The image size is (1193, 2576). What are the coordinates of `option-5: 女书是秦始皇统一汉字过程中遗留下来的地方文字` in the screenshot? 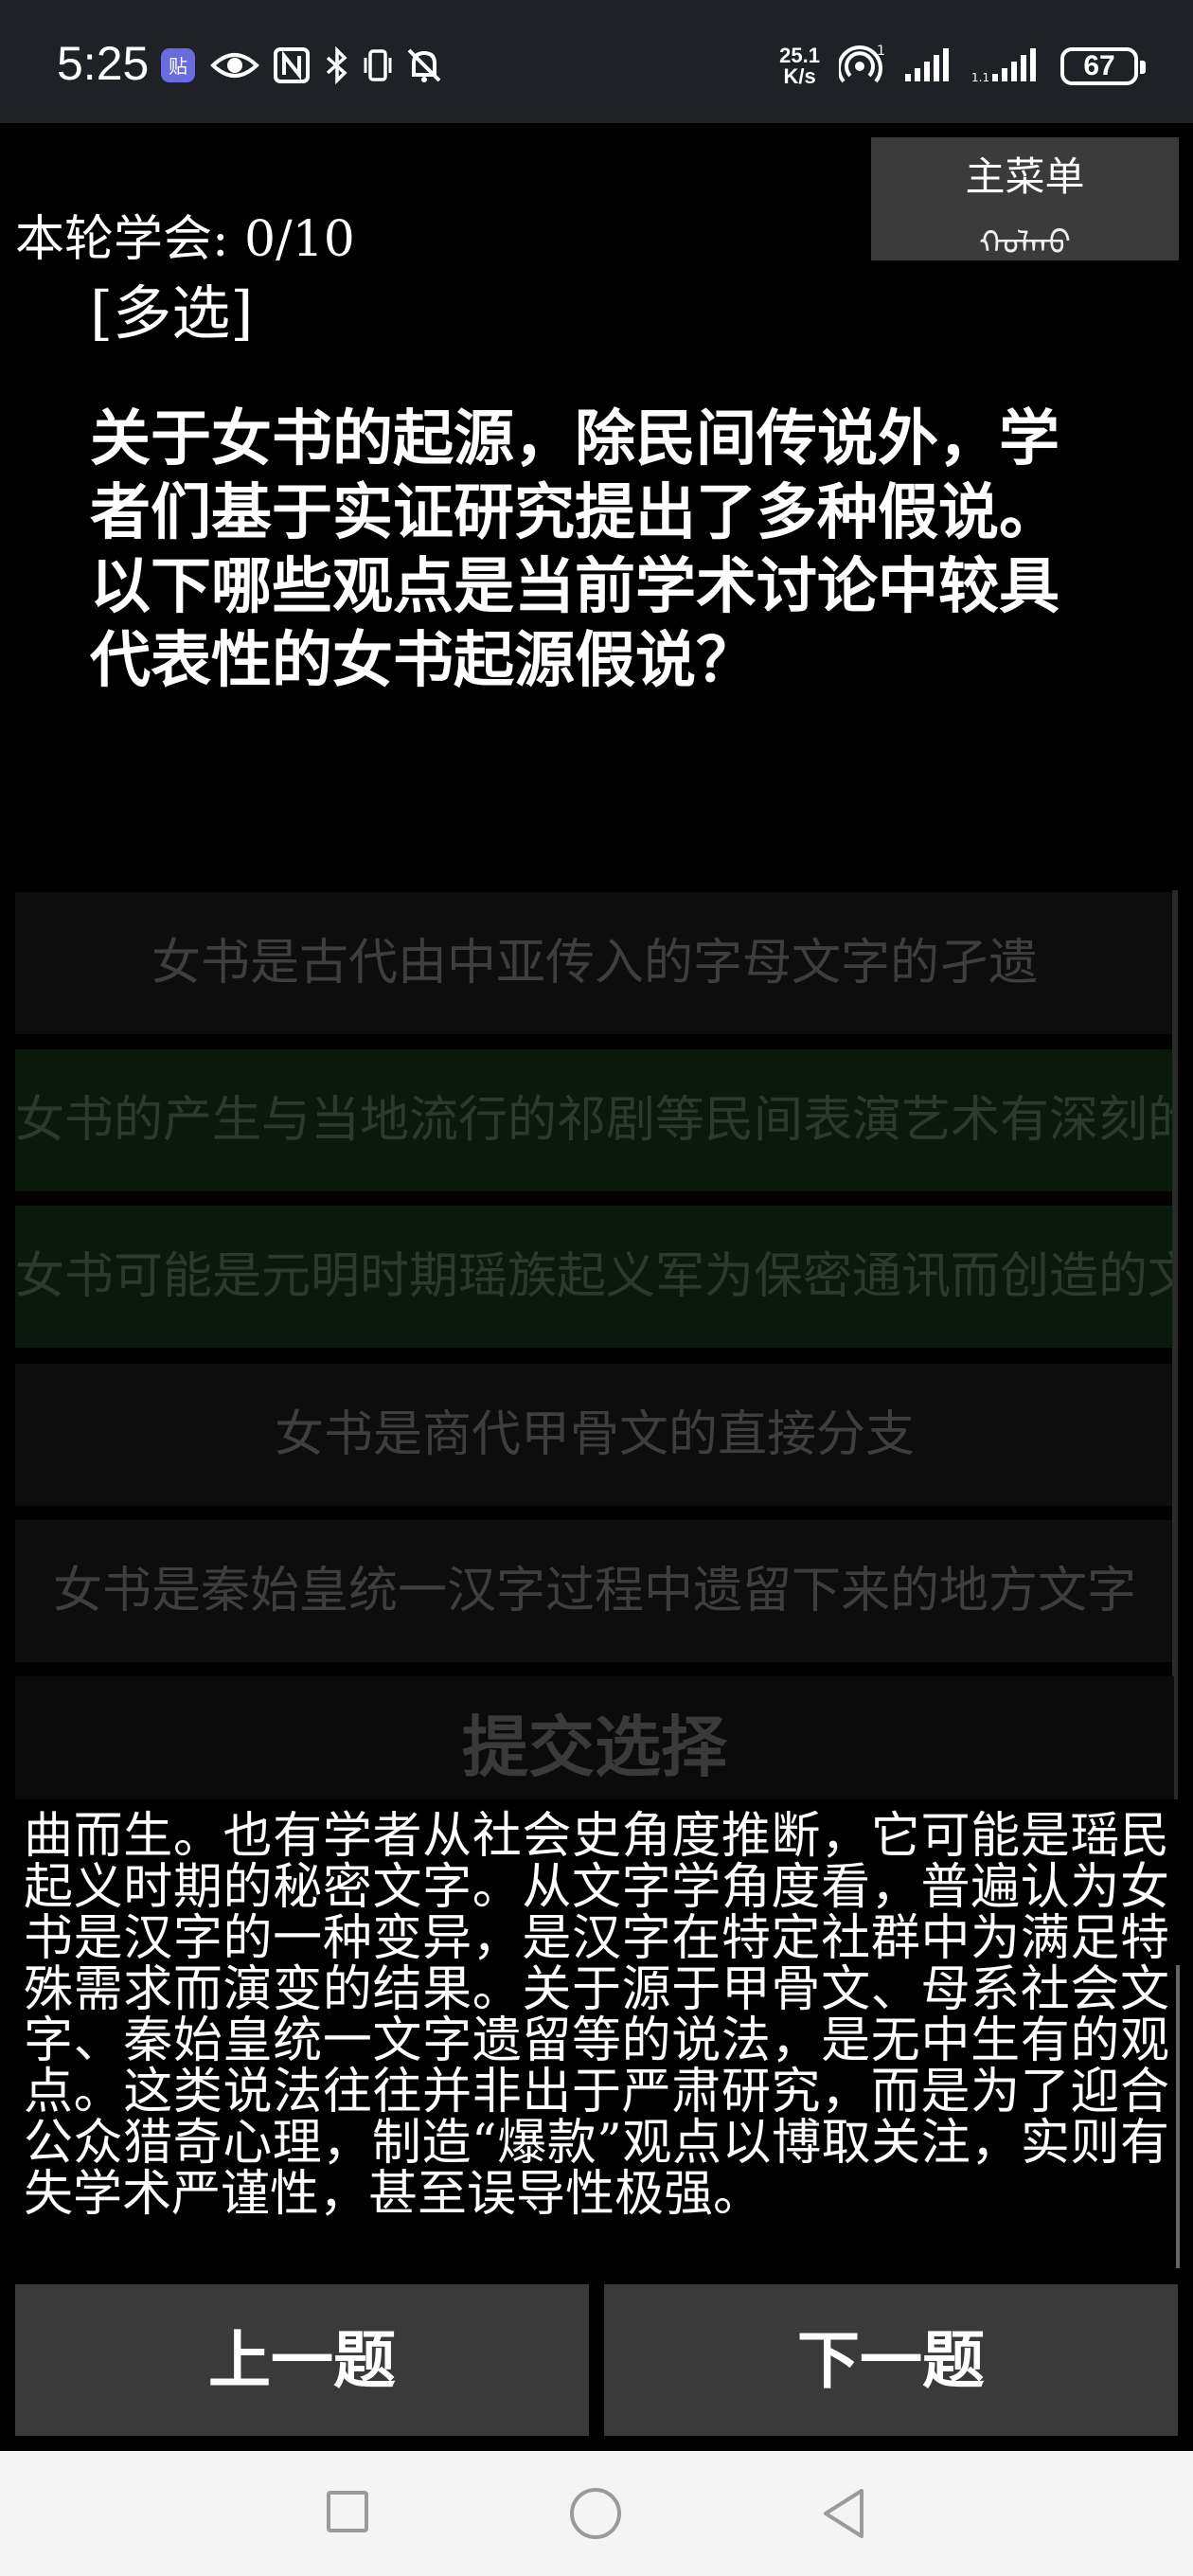 It's located at (594, 1591).